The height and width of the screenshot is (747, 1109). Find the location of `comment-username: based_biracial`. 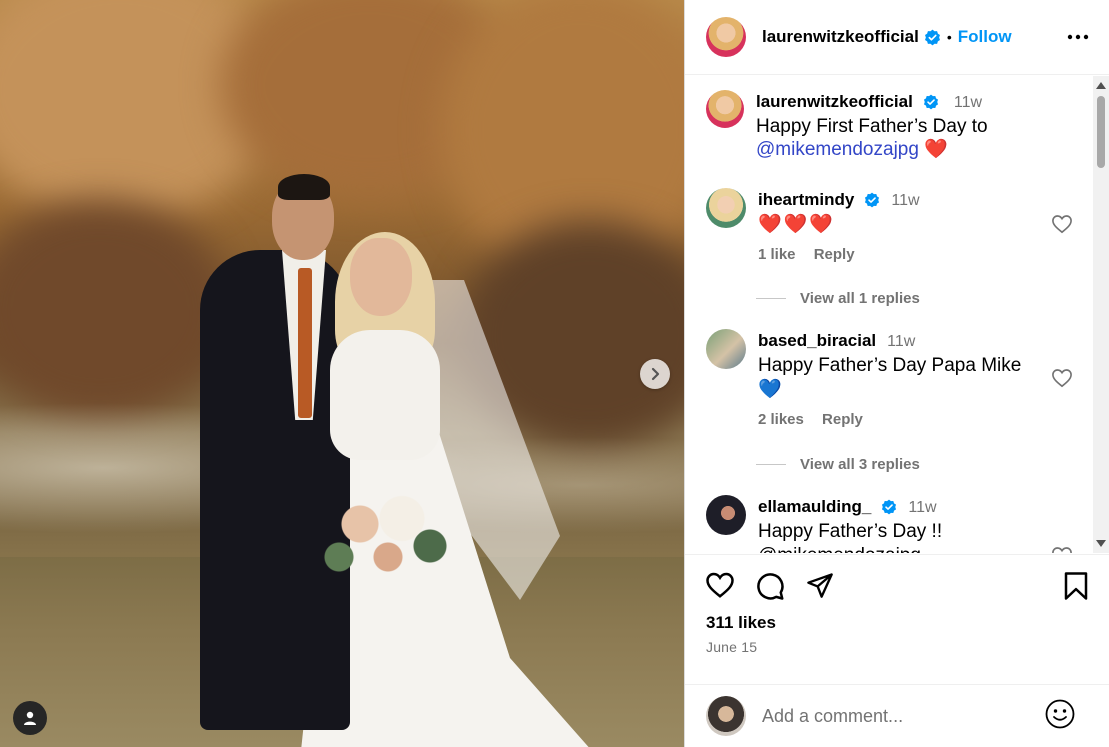

comment-username: based_biracial is located at coordinates (817, 340).